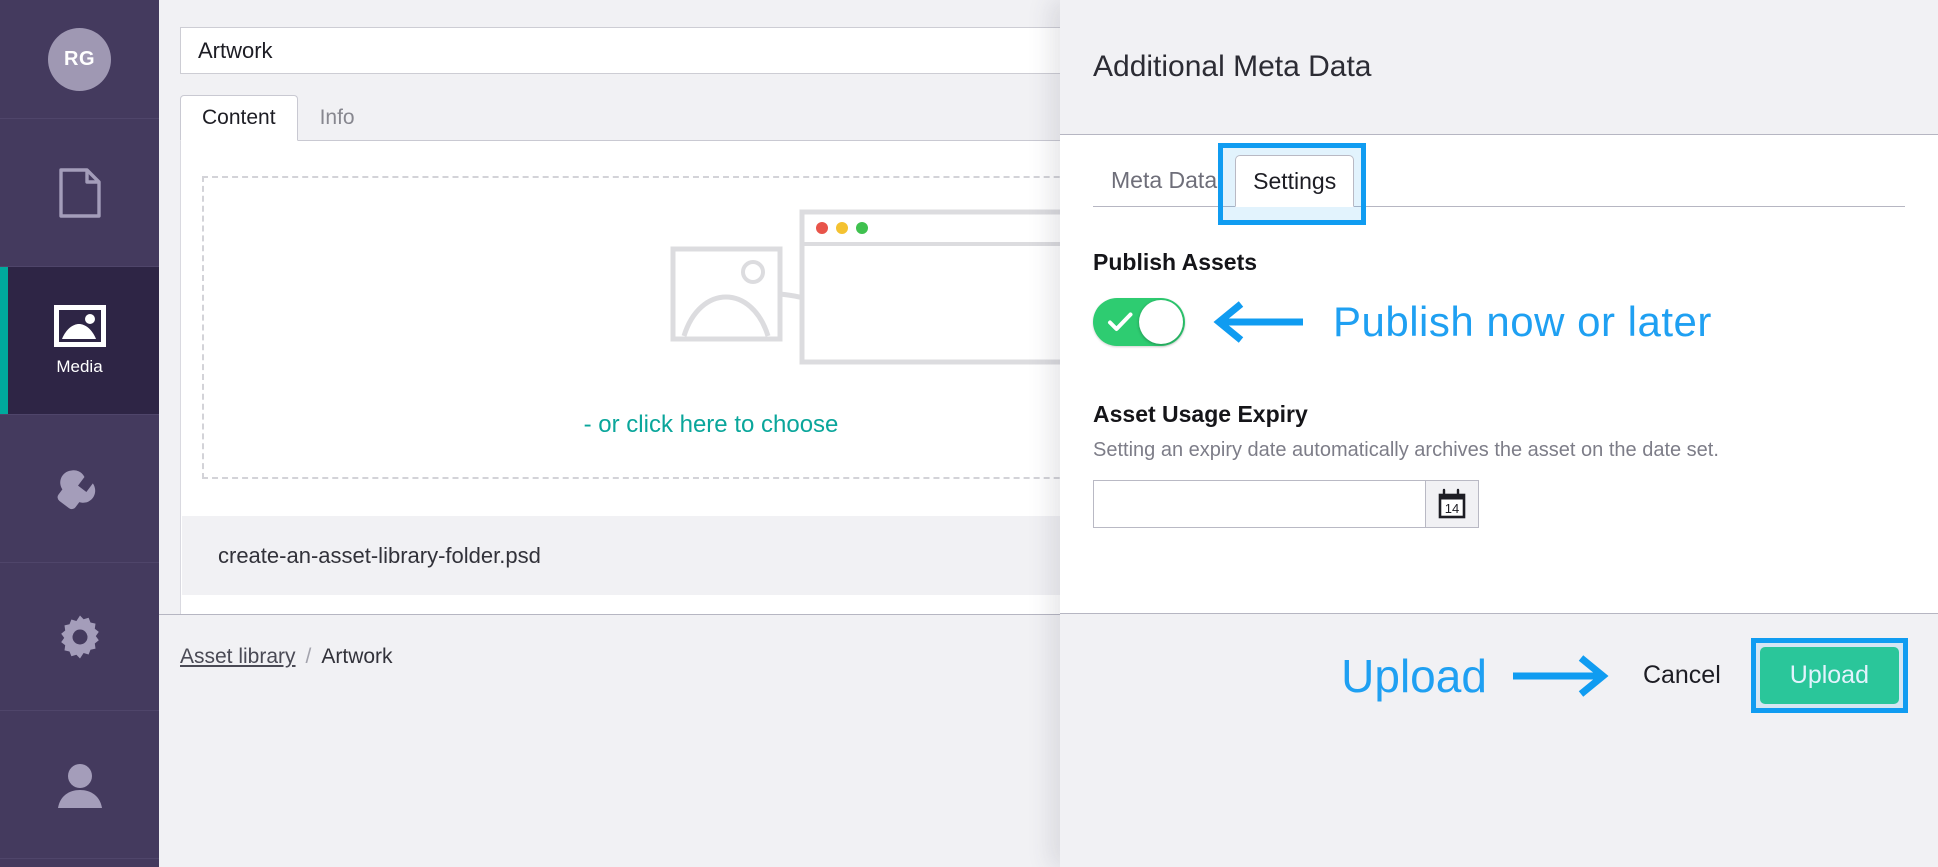 This screenshot has width=1938, height=867. Describe the element at coordinates (79, 366) in the screenshot. I see `sidebar-item-label-media: Media` at that location.